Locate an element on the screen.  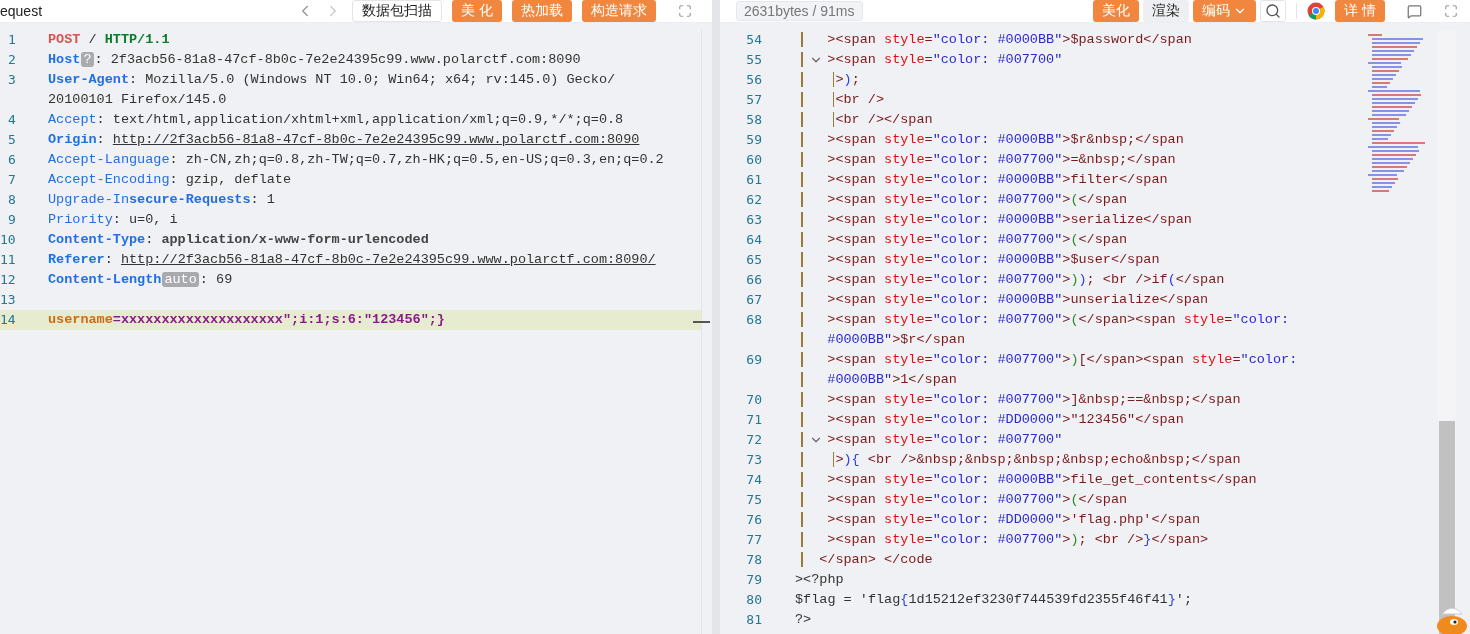
code-token: Content-Type is located at coordinates (97, 239).